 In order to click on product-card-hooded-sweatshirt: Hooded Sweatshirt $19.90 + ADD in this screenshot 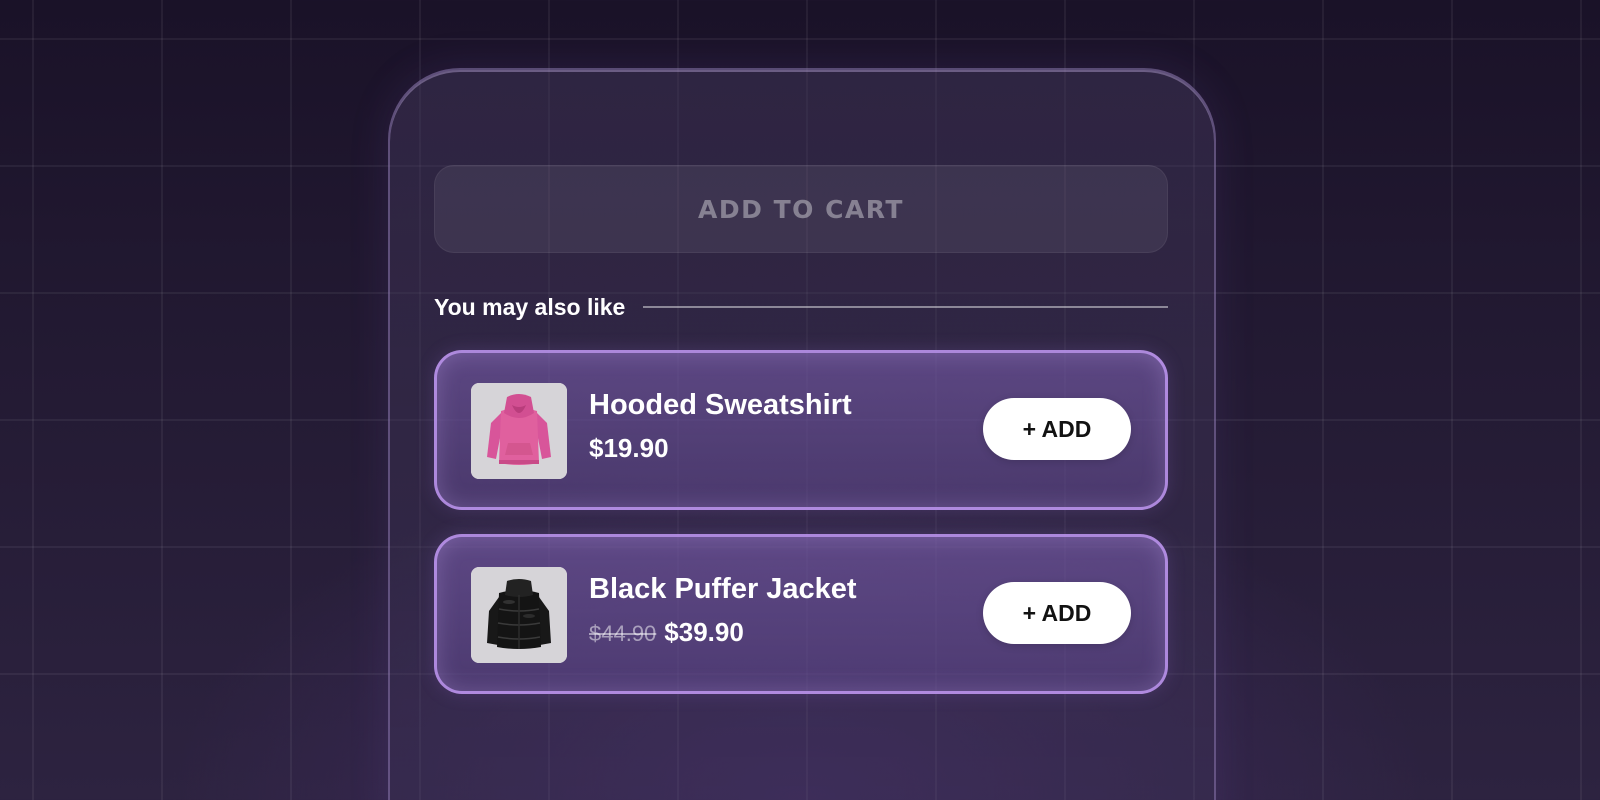, I will do `click(801, 430)`.